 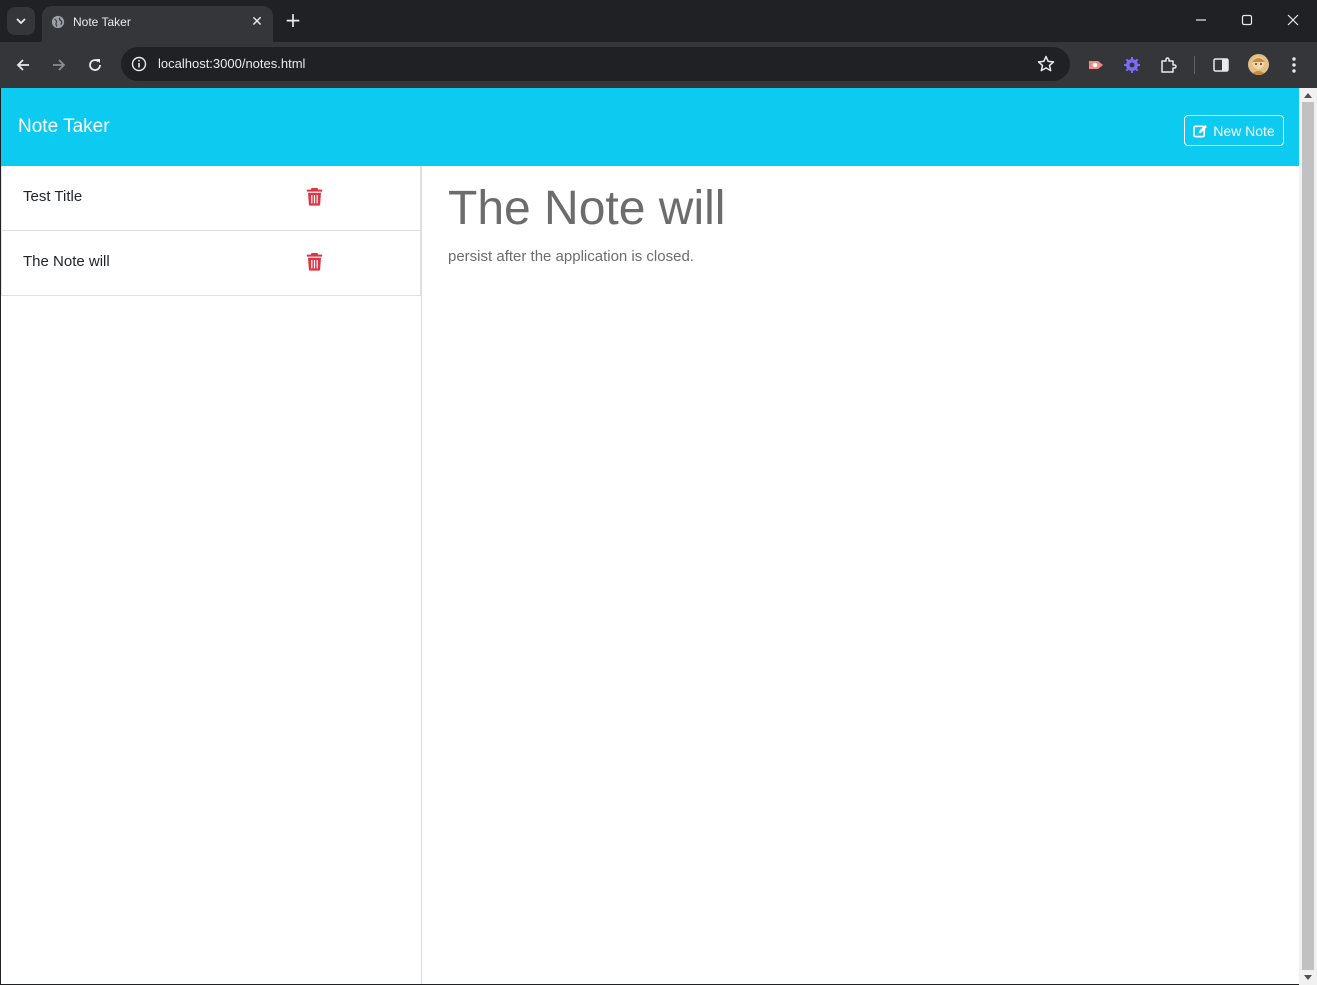 I want to click on maximize-button, so click(x=1247, y=20).